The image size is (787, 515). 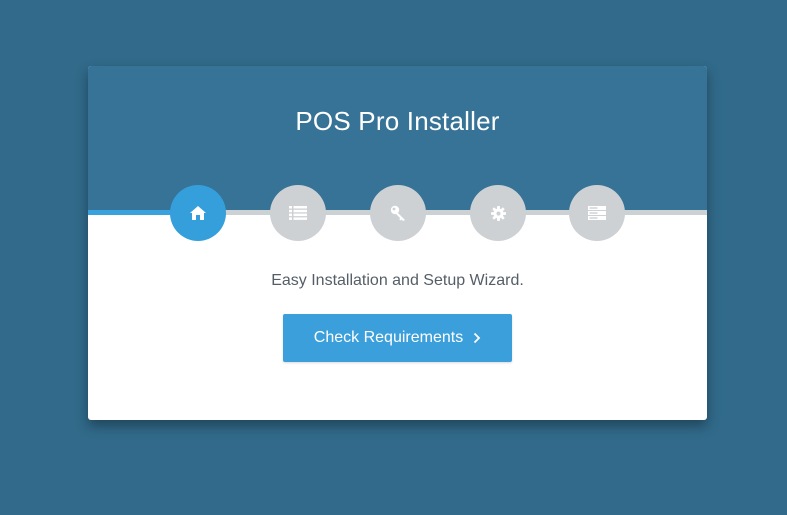 I want to click on step-settings, so click(x=498, y=213).